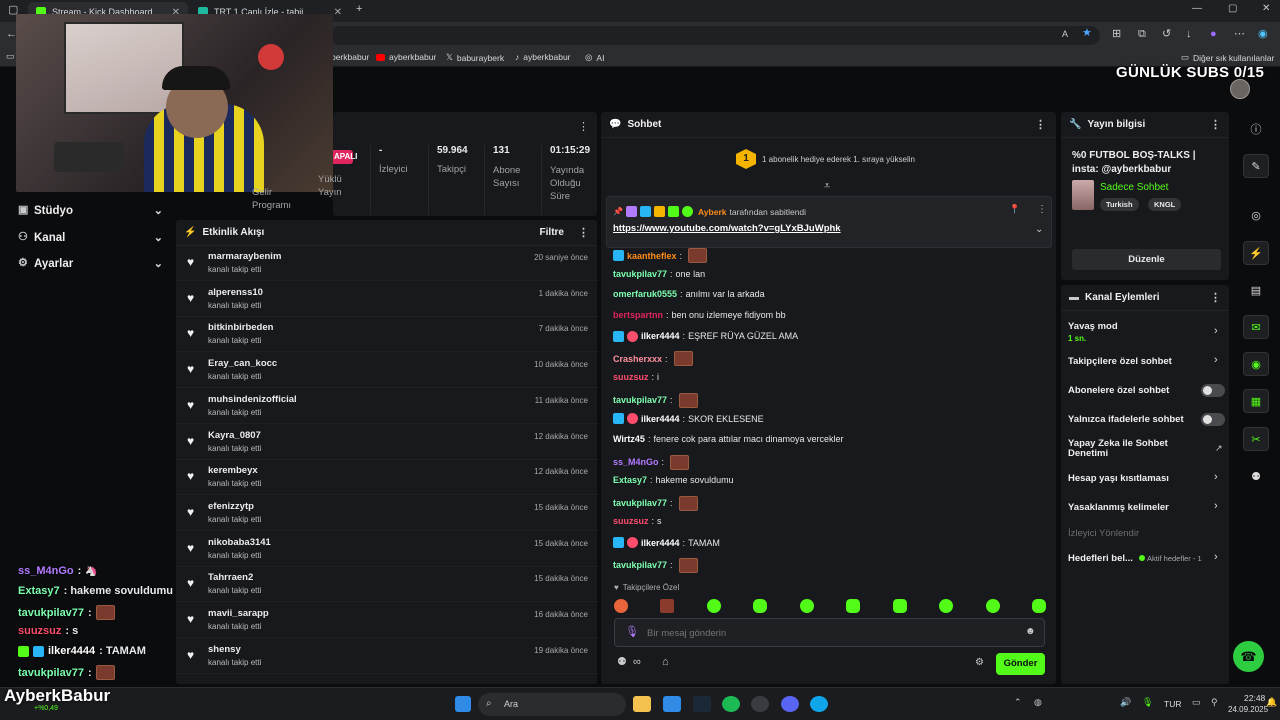 This screenshot has width=1280, height=720. Describe the element at coordinates (827, 633) in the screenshot. I see `chat-message-input` at that location.